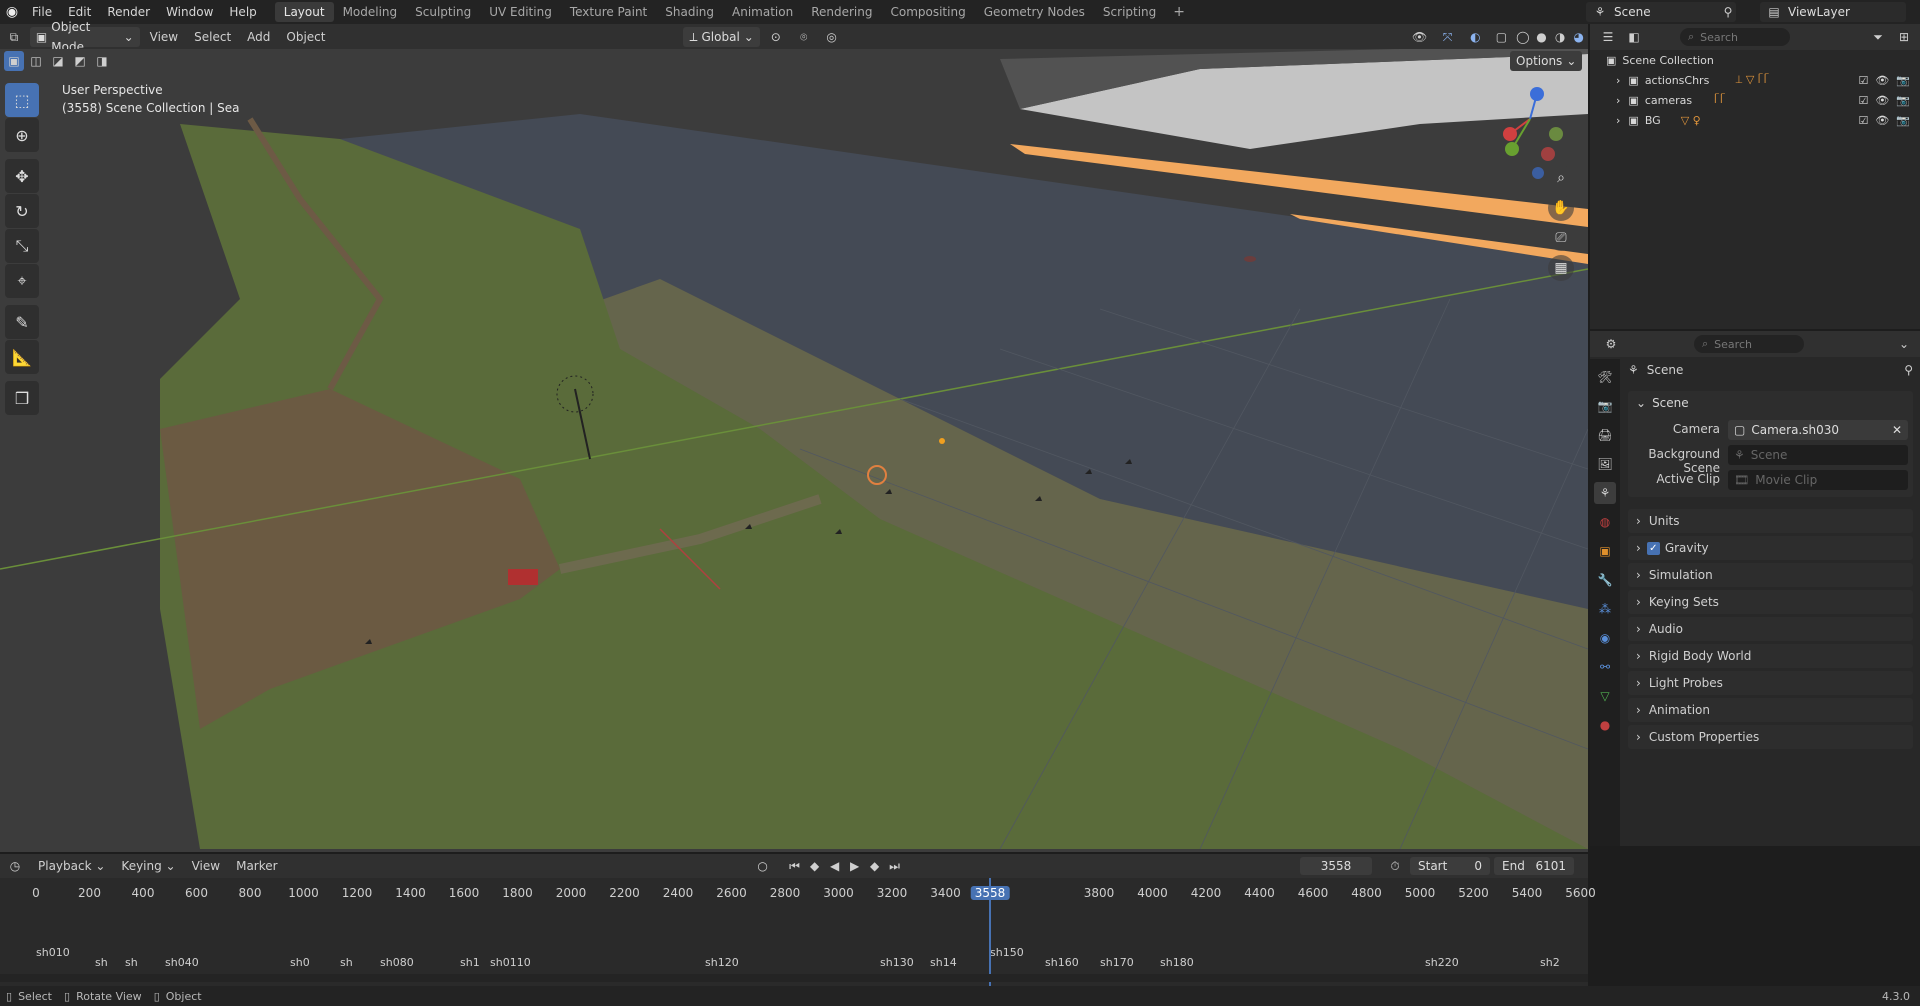 The width and height of the screenshot is (1920, 1006). Describe the element at coordinates (1605, 464) in the screenshot. I see `view-layer-tab-icon: 🖼` at that location.